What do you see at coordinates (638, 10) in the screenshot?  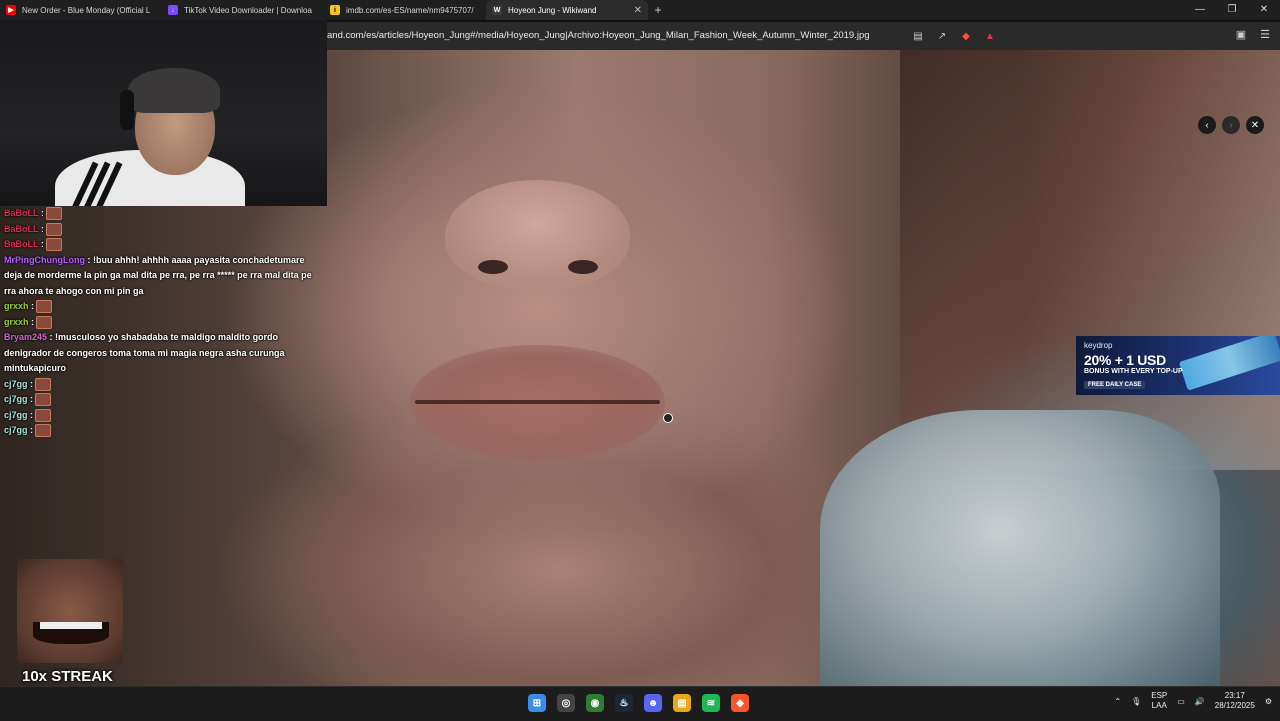 I see `close-tab-icon: ✕` at bounding box center [638, 10].